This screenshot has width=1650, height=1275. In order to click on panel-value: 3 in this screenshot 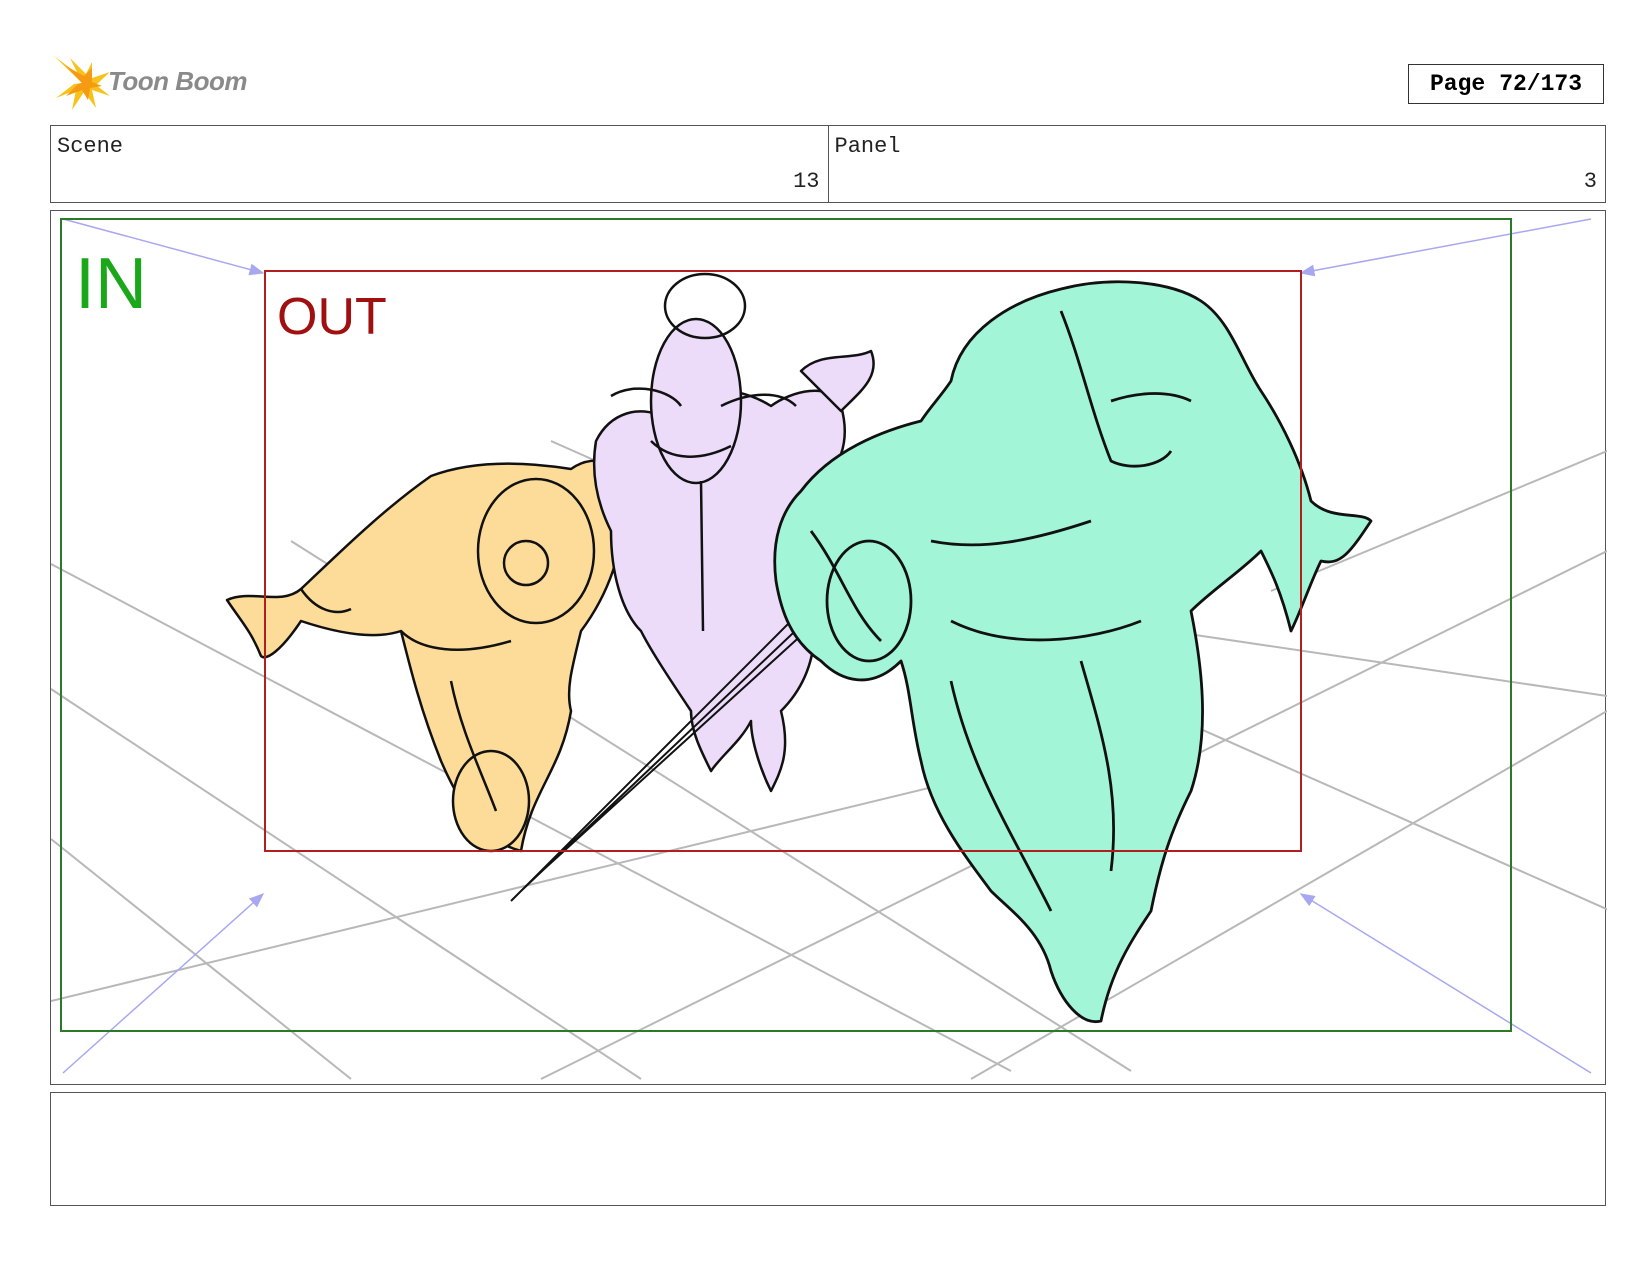, I will do `click(1590, 181)`.